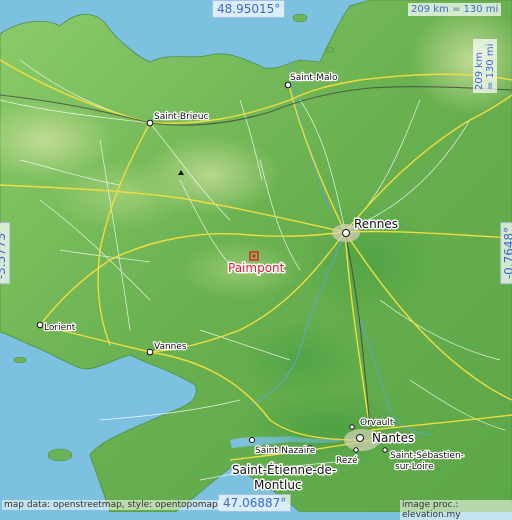  What do you see at coordinates (40, 325) in the screenshot?
I see `lorient-marker` at bounding box center [40, 325].